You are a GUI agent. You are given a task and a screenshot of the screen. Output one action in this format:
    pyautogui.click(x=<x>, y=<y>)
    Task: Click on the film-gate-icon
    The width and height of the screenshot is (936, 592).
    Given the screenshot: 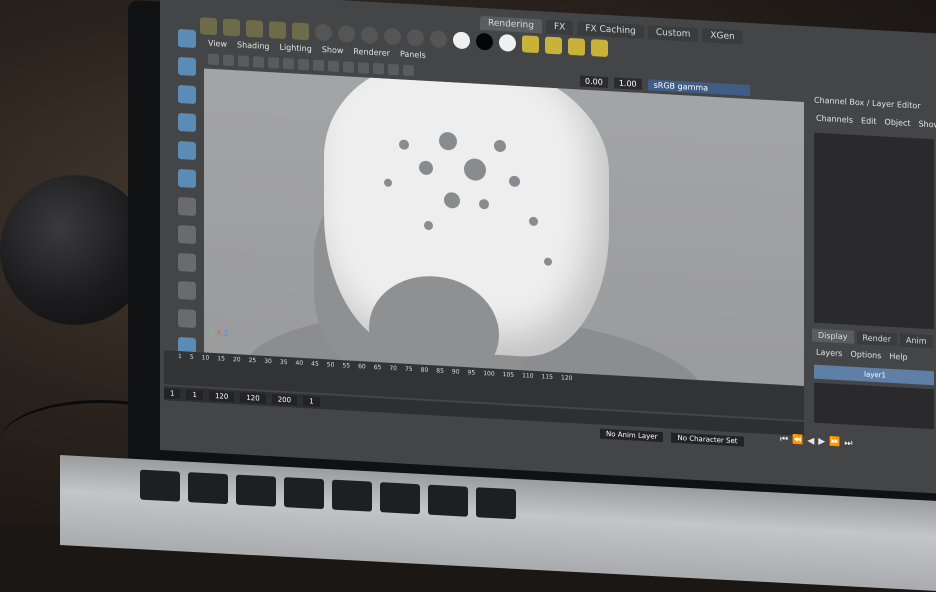 What is the action you would take?
    pyautogui.click(x=273, y=62)
    